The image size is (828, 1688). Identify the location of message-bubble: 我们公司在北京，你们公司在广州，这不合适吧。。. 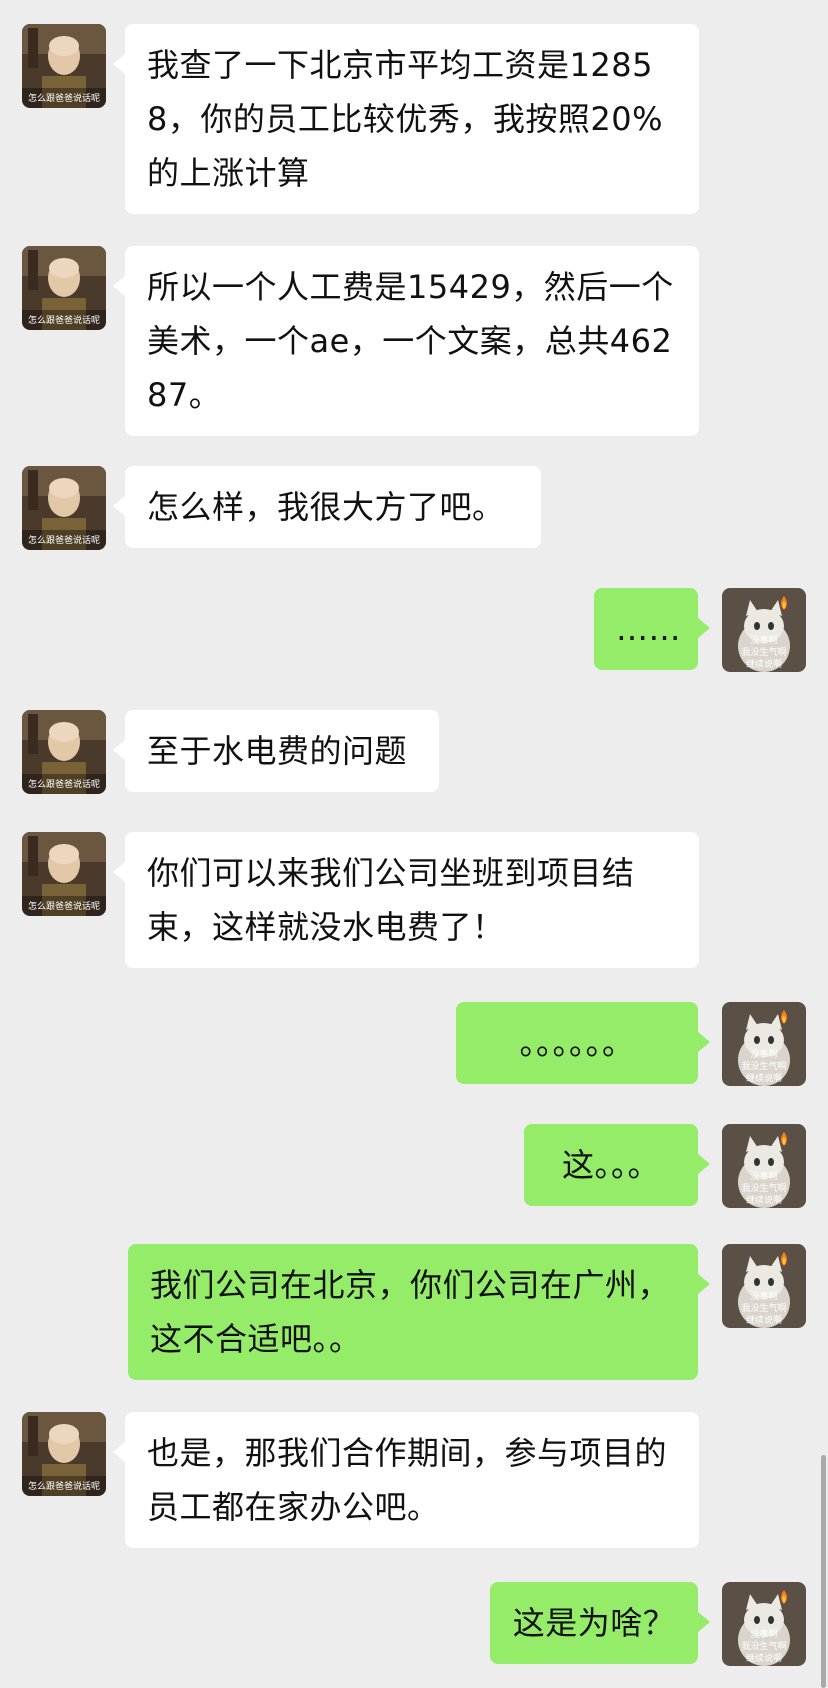
(419, 1312).